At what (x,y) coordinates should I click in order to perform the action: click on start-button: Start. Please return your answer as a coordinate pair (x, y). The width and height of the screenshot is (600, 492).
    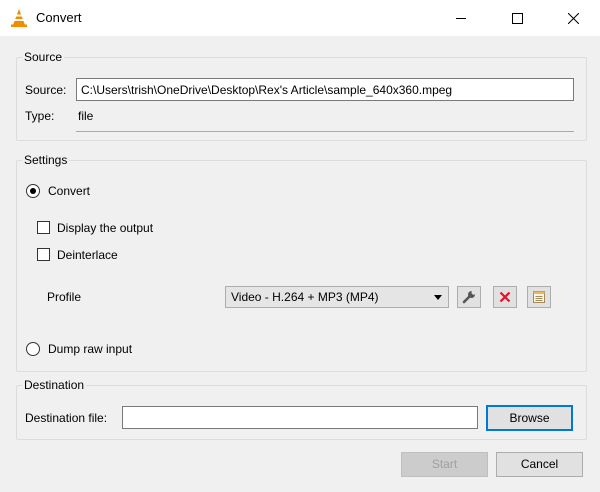
    Looking at the image, I should click on (444, 464).